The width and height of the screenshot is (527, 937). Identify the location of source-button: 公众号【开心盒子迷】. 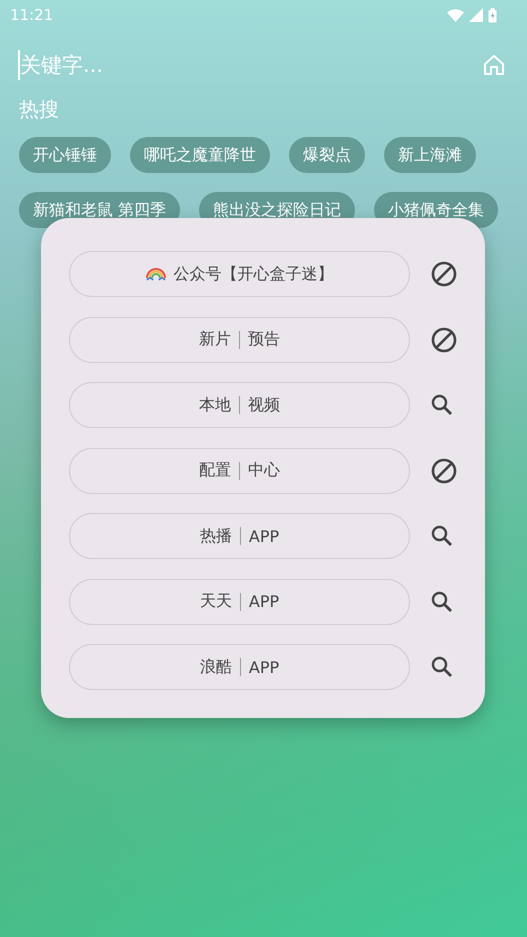
(239, 274).